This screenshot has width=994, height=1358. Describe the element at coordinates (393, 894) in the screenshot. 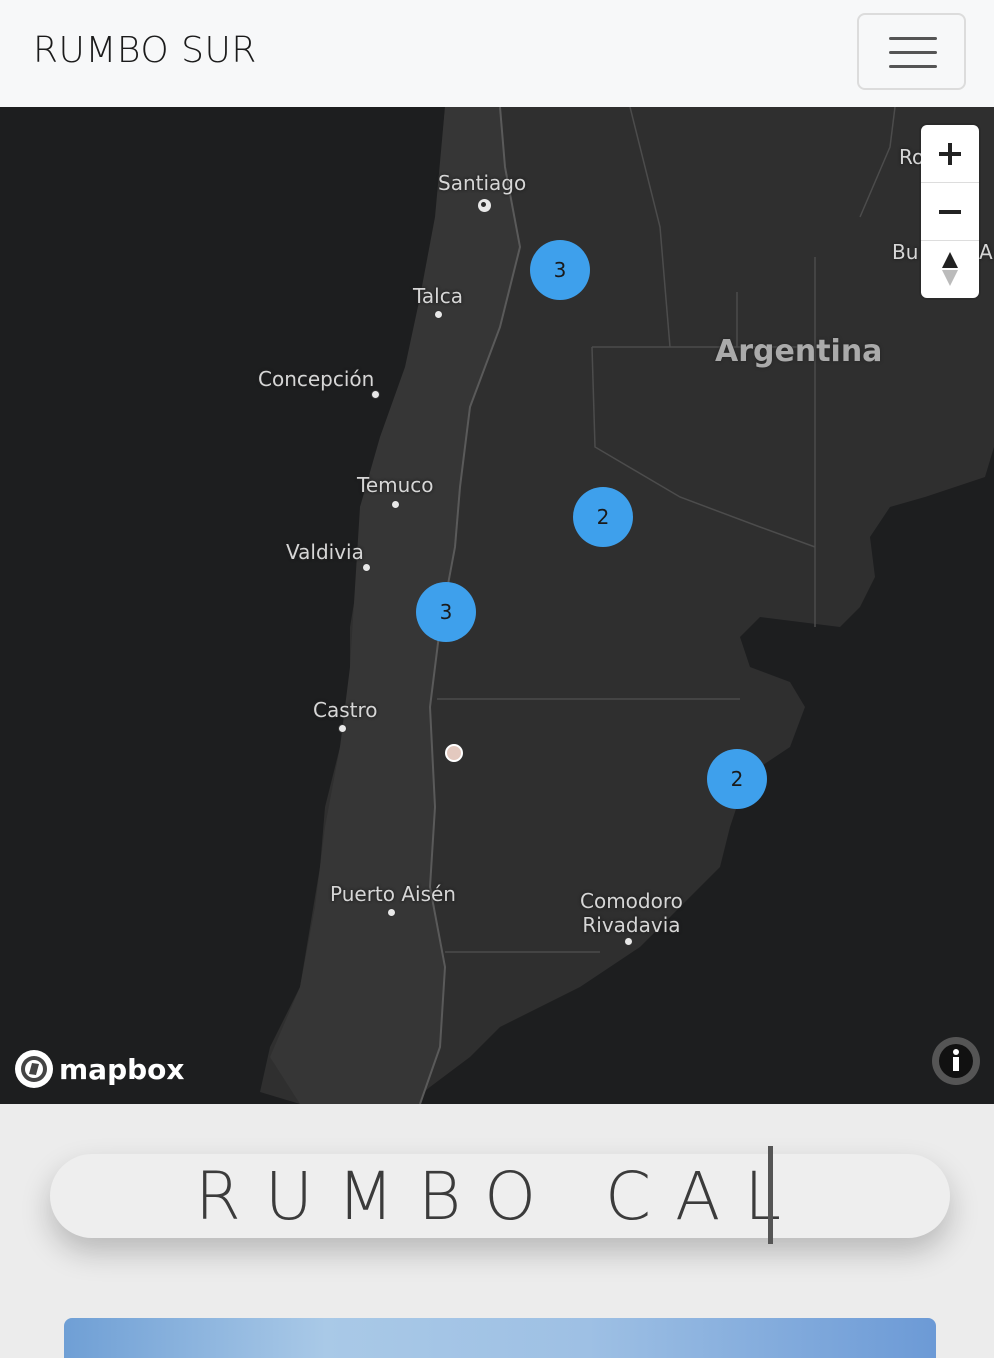

I see `city-label-puerto-aisen: Puerto Aisén` at that location.